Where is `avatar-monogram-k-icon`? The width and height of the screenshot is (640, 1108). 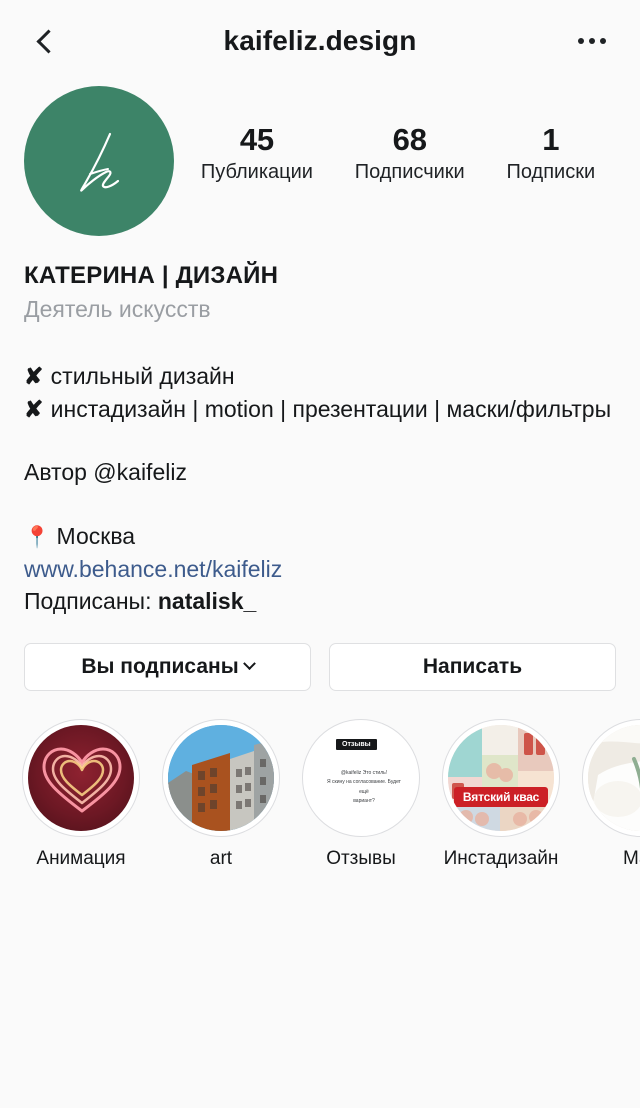 avatar-monogram-k-icon is located at coordinates (100, 162).